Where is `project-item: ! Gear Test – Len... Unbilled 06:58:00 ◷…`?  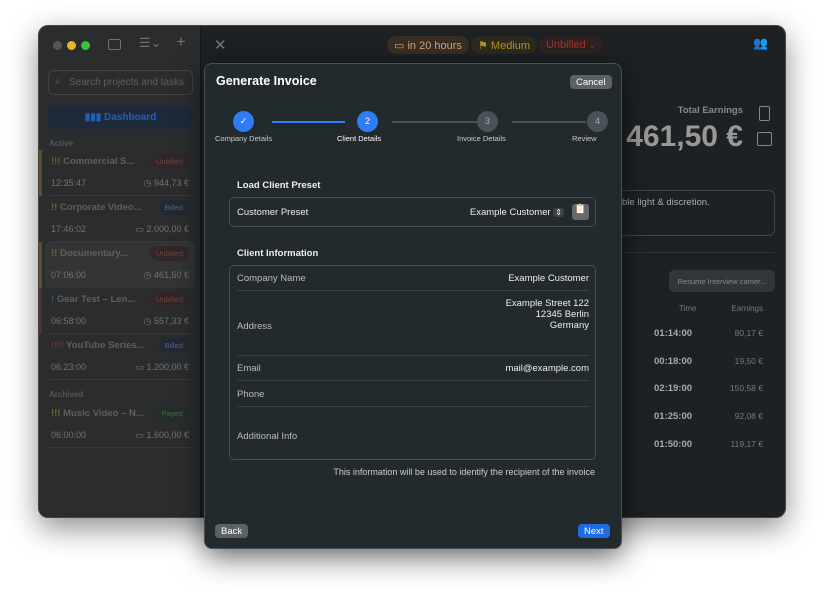 project-item: ! Gear Test – Len... Unbilled 06:58:00 ◷… is located at coordinates (120, 311).